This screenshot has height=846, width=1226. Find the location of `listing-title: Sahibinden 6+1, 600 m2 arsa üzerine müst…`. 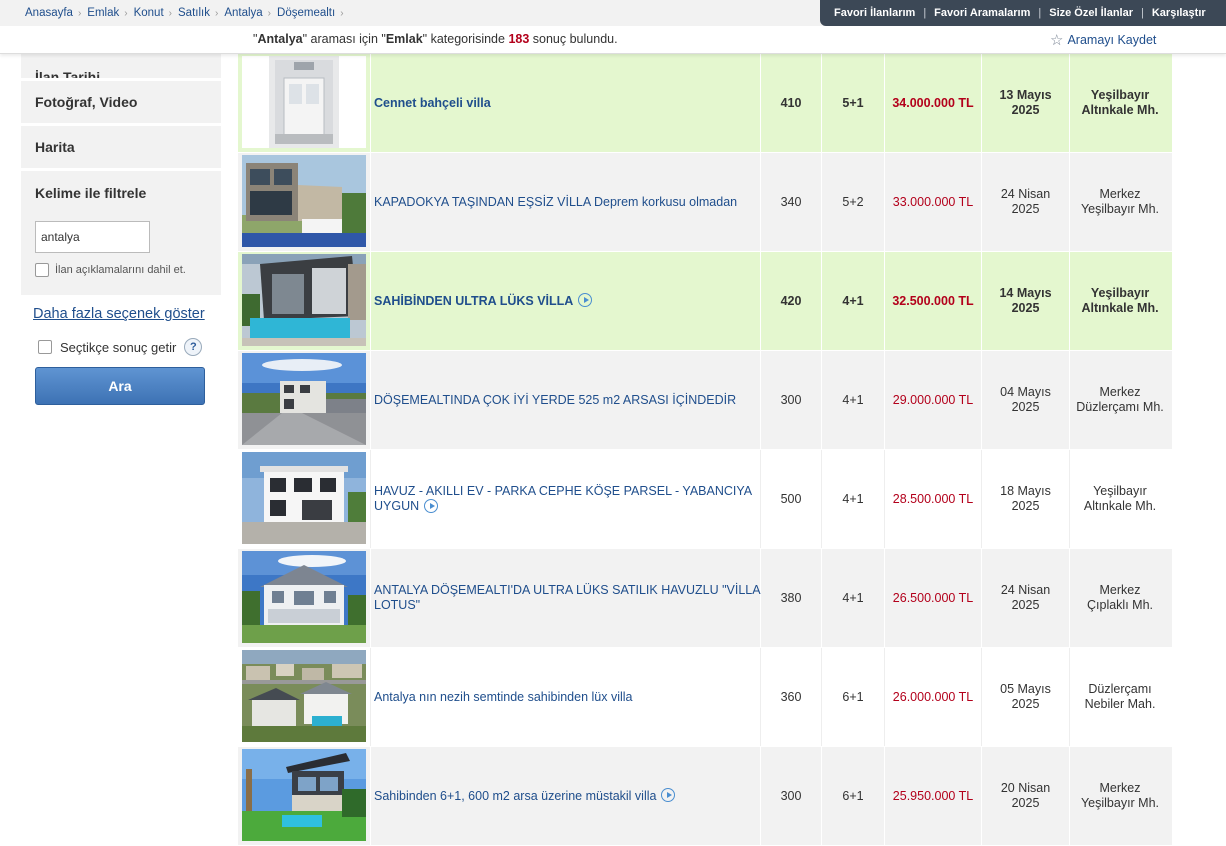

listing-title: Sahibinden 6+1, 600 m2 arsa üzerine müst… is located at coordinates (515, 796).